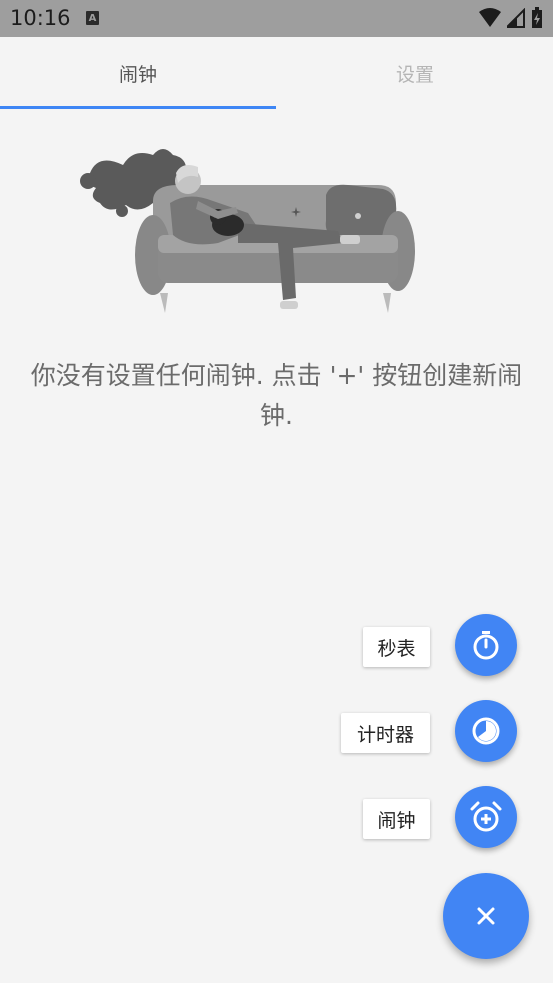 The width and height of the screenshot is (553, 983). I want to click on status-icons, so click(511, 18).